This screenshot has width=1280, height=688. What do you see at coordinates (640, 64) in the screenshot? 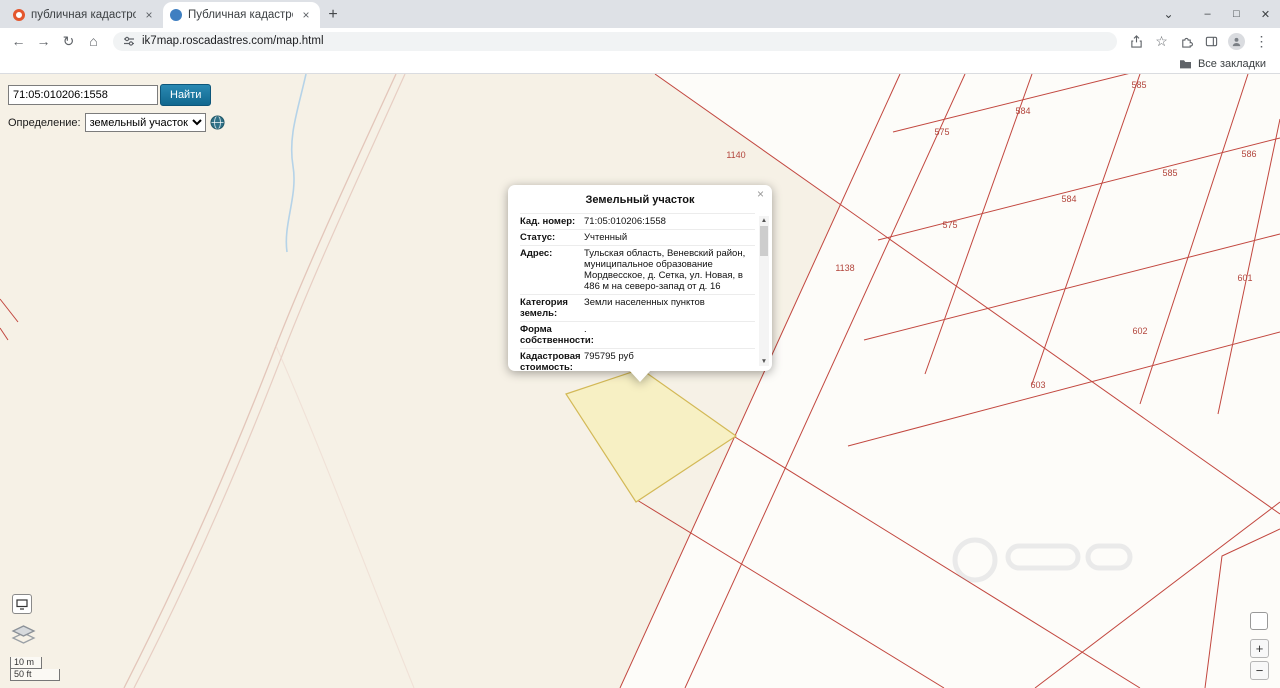
I see `bookmarks-bar: Все закладки` at bounding box center [640, 64].